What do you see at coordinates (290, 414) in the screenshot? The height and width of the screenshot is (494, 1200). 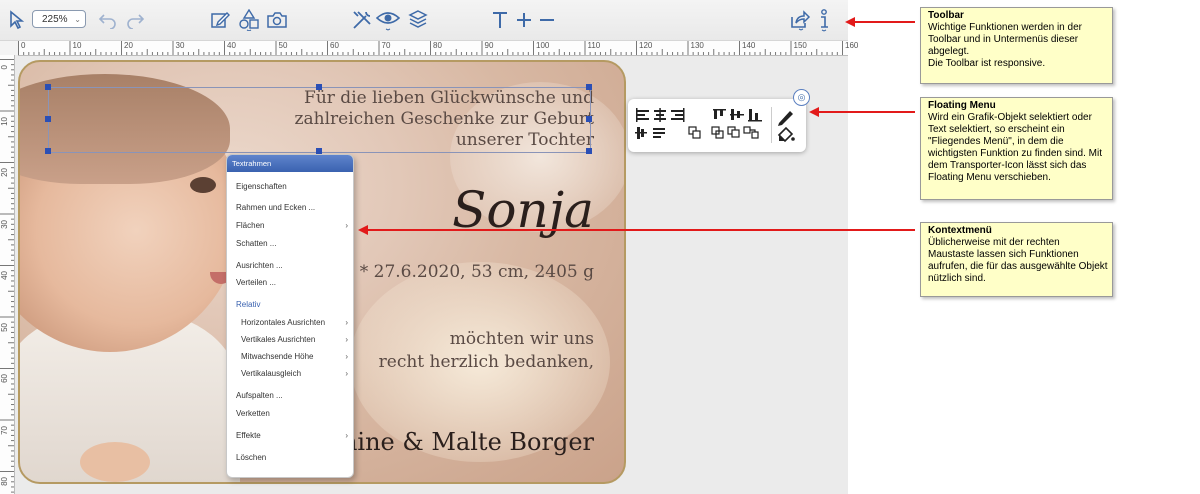 I see `context-menu-item: Verketten` at bounding box center [290, 414].